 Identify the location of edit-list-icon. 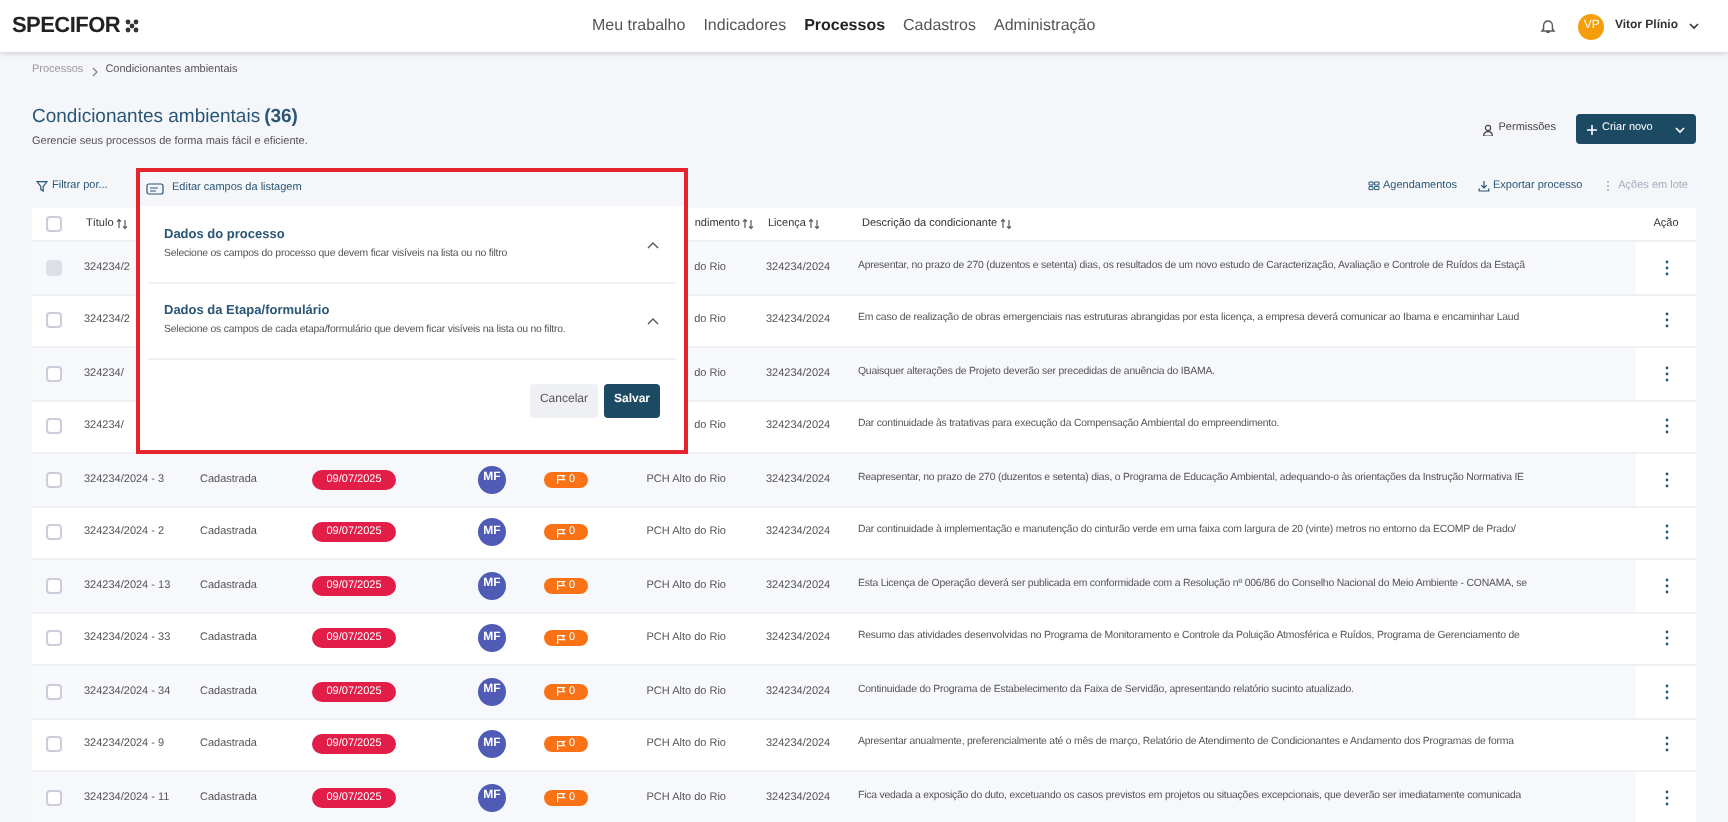
(155, 189).